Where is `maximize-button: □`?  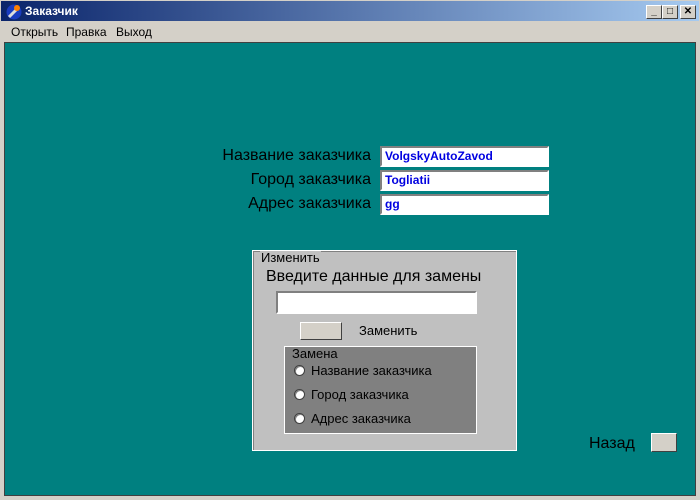
maximize-button: □ is located at coordinates (670, 12).